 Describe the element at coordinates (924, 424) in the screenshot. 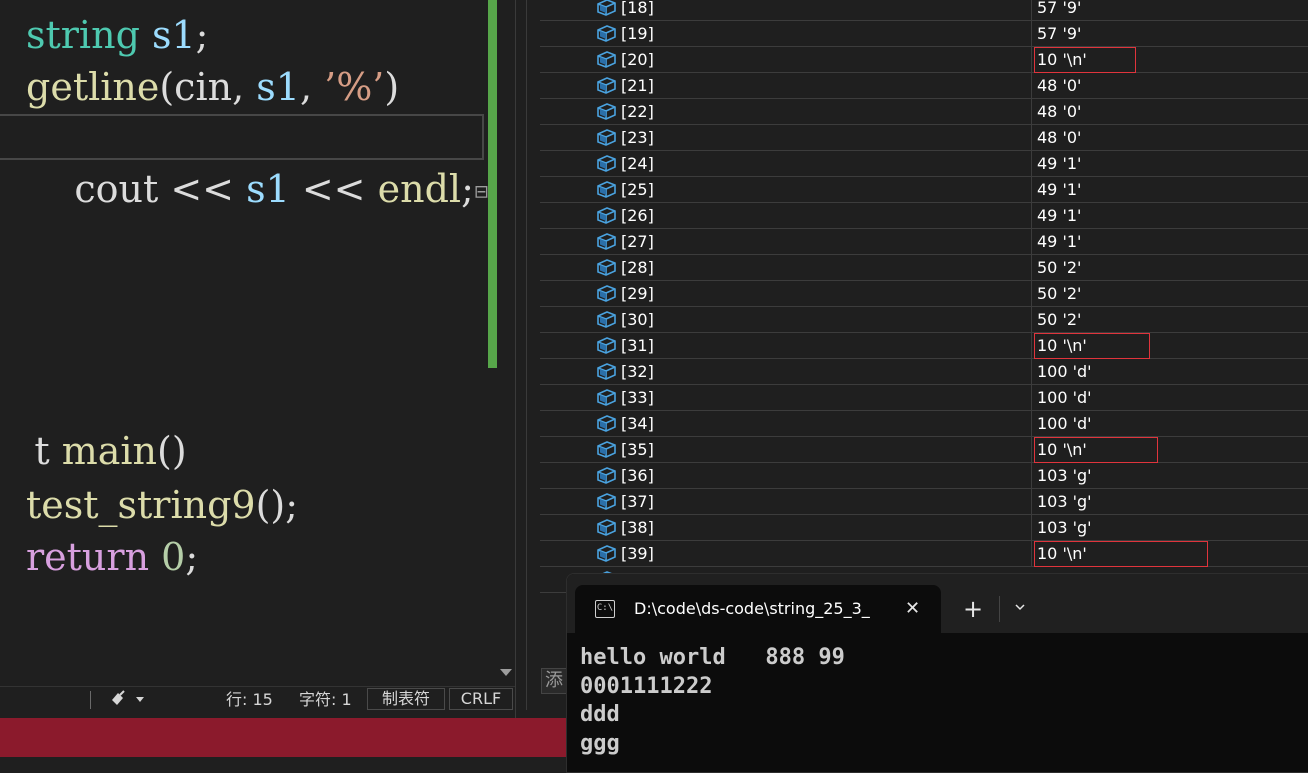

I see `watch-row: [34] 100 'd'` at that location.